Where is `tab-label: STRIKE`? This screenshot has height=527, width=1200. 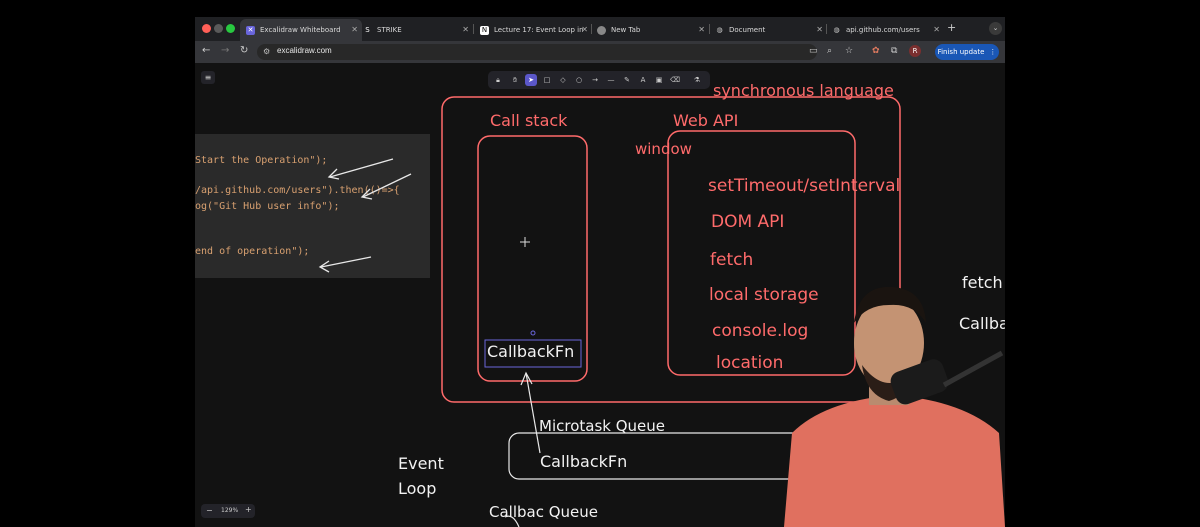
tab-label: STRIKE is located at coordinates (389, 30).